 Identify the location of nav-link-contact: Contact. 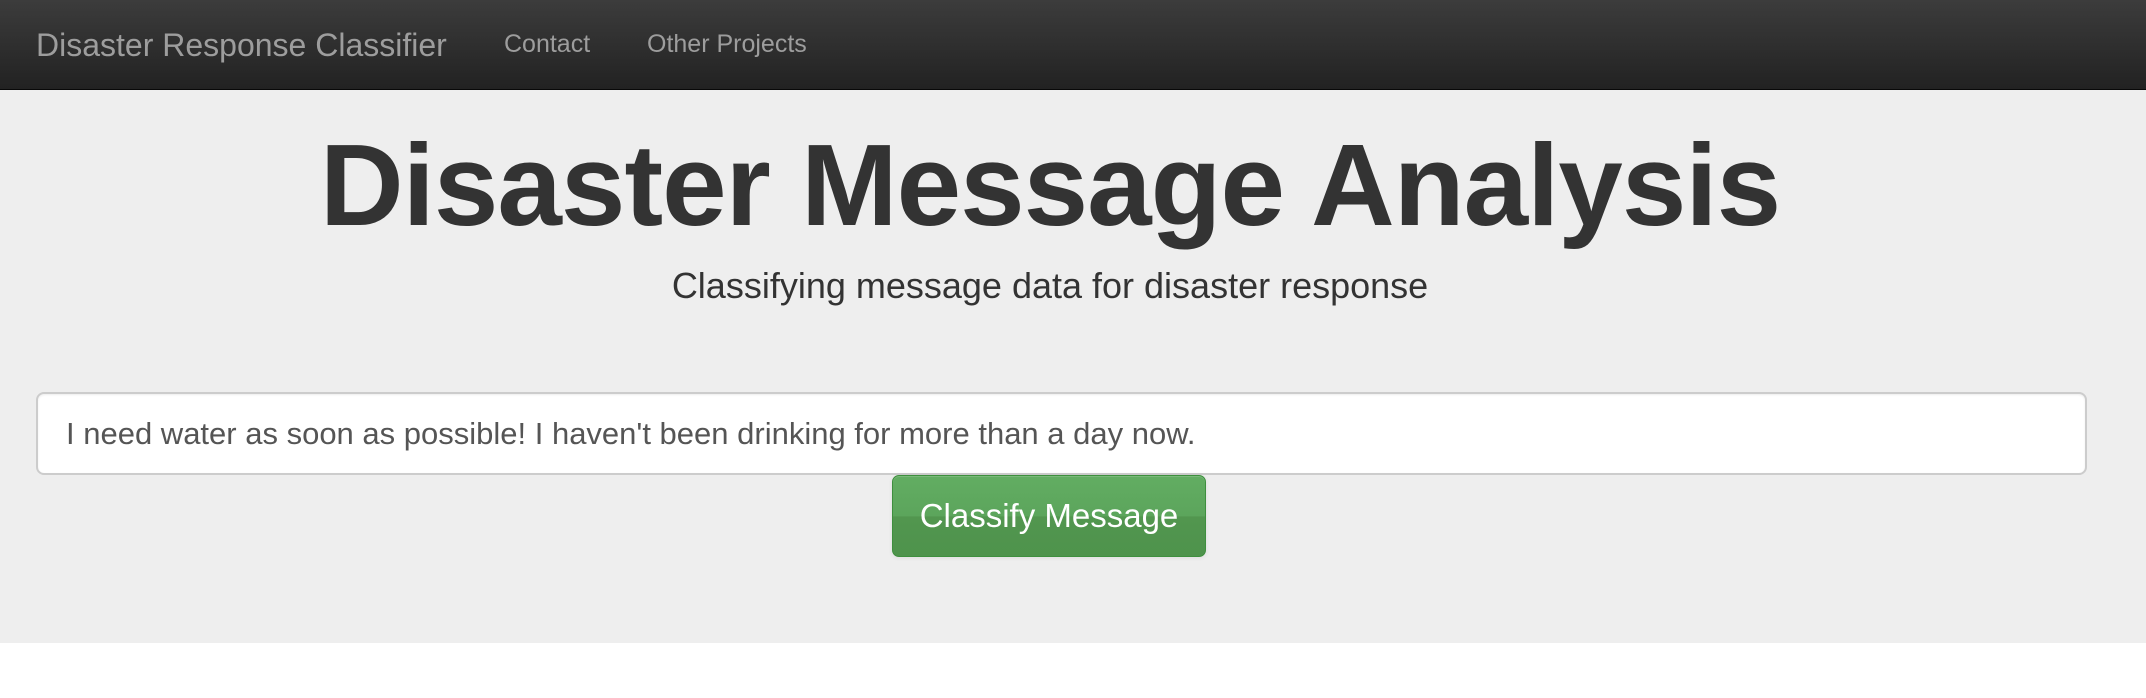
(547, 44).